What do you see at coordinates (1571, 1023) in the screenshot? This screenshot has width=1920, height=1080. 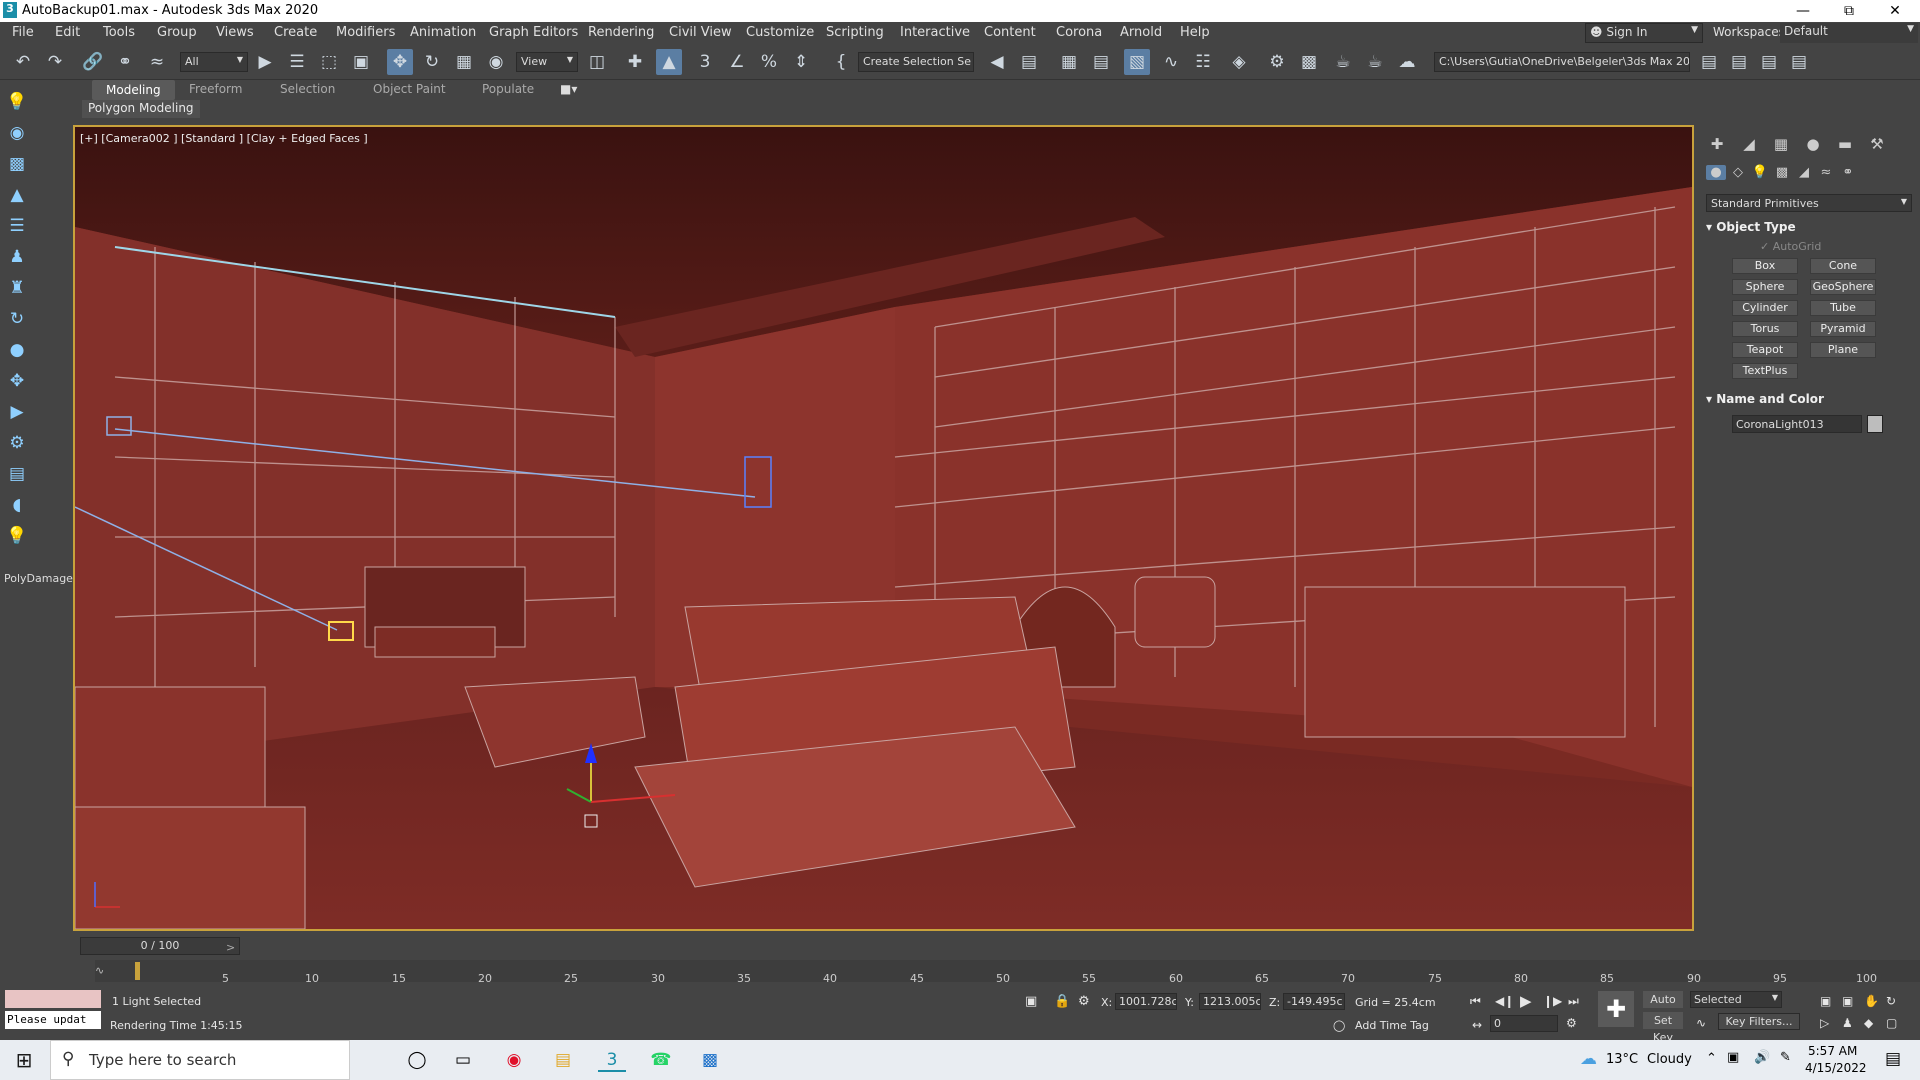 I see `time-configuration-icon: ⚙` at bounding box center [1571, 1023].